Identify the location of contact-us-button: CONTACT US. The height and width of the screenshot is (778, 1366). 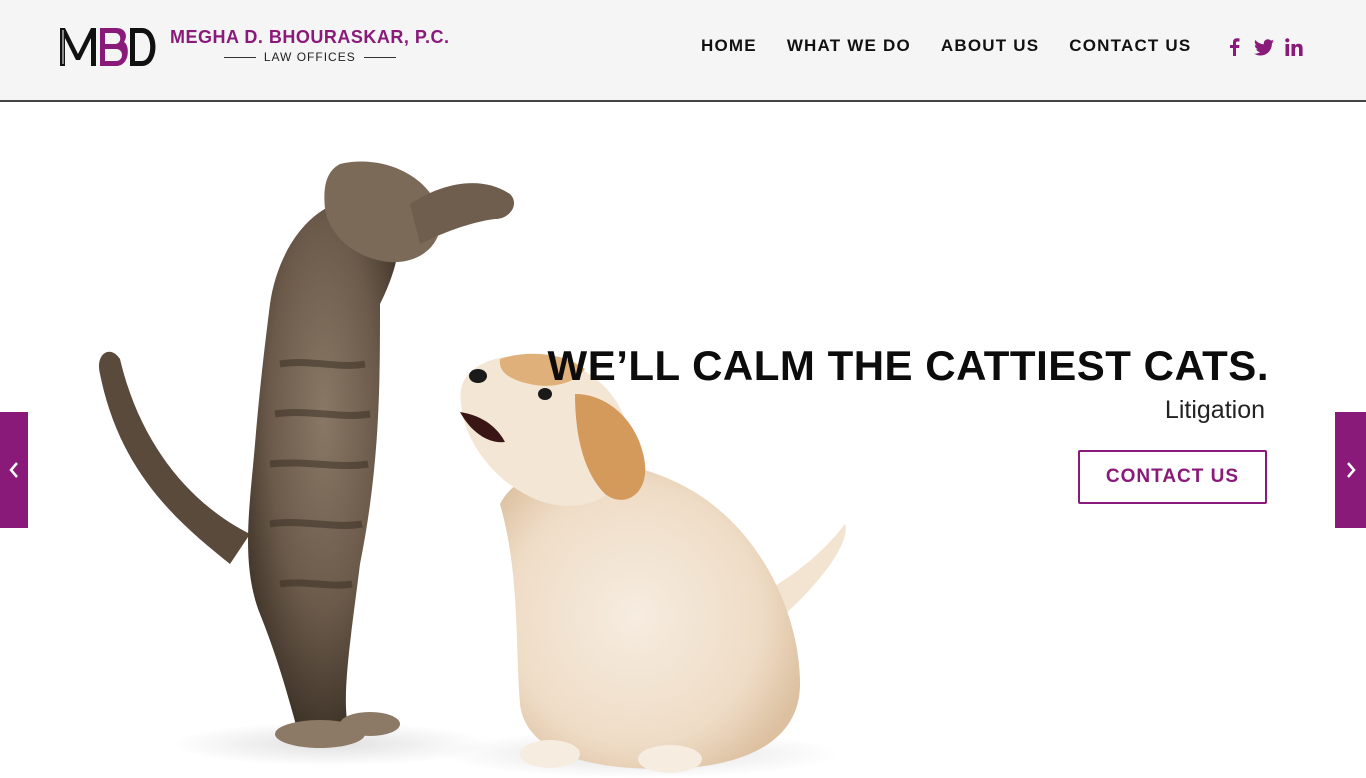
(1172, 477).